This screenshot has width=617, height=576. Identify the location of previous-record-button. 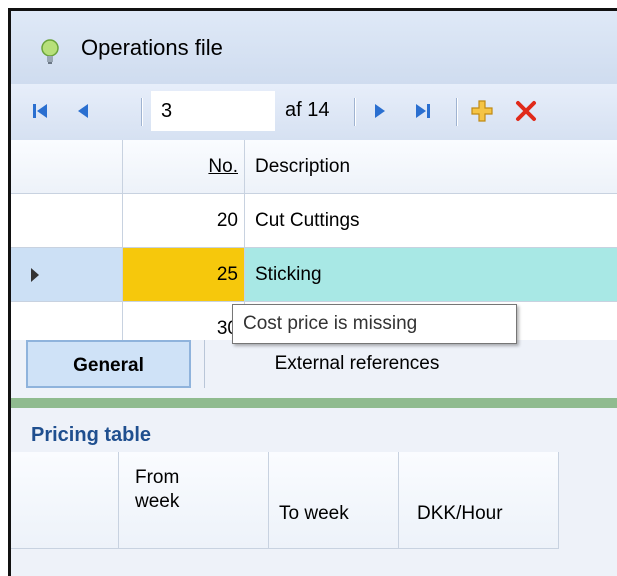
(83, 111).